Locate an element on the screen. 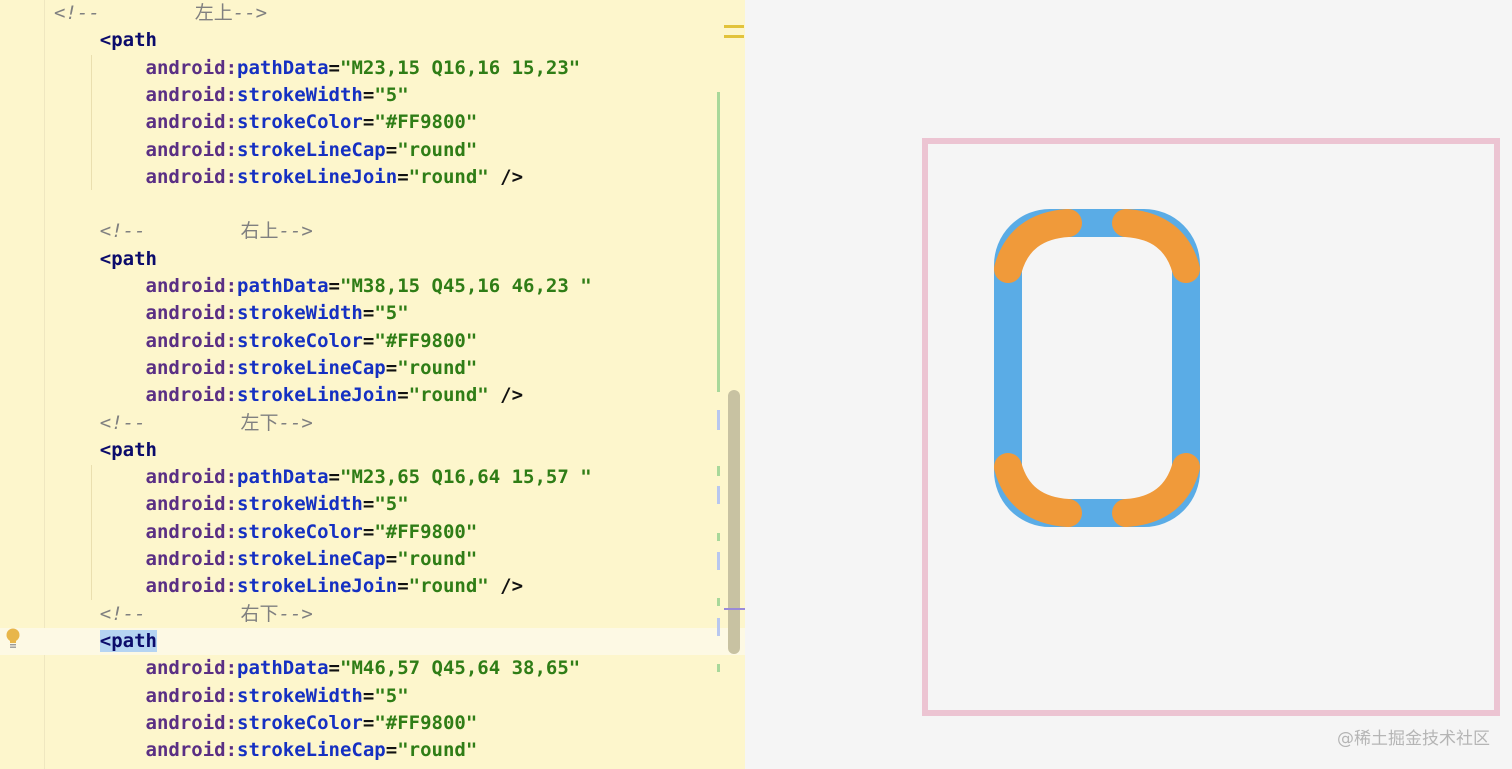 The height and width of the screenshot is (769, 1512). comment-label: 右下 is located at coordinates (259, 613).